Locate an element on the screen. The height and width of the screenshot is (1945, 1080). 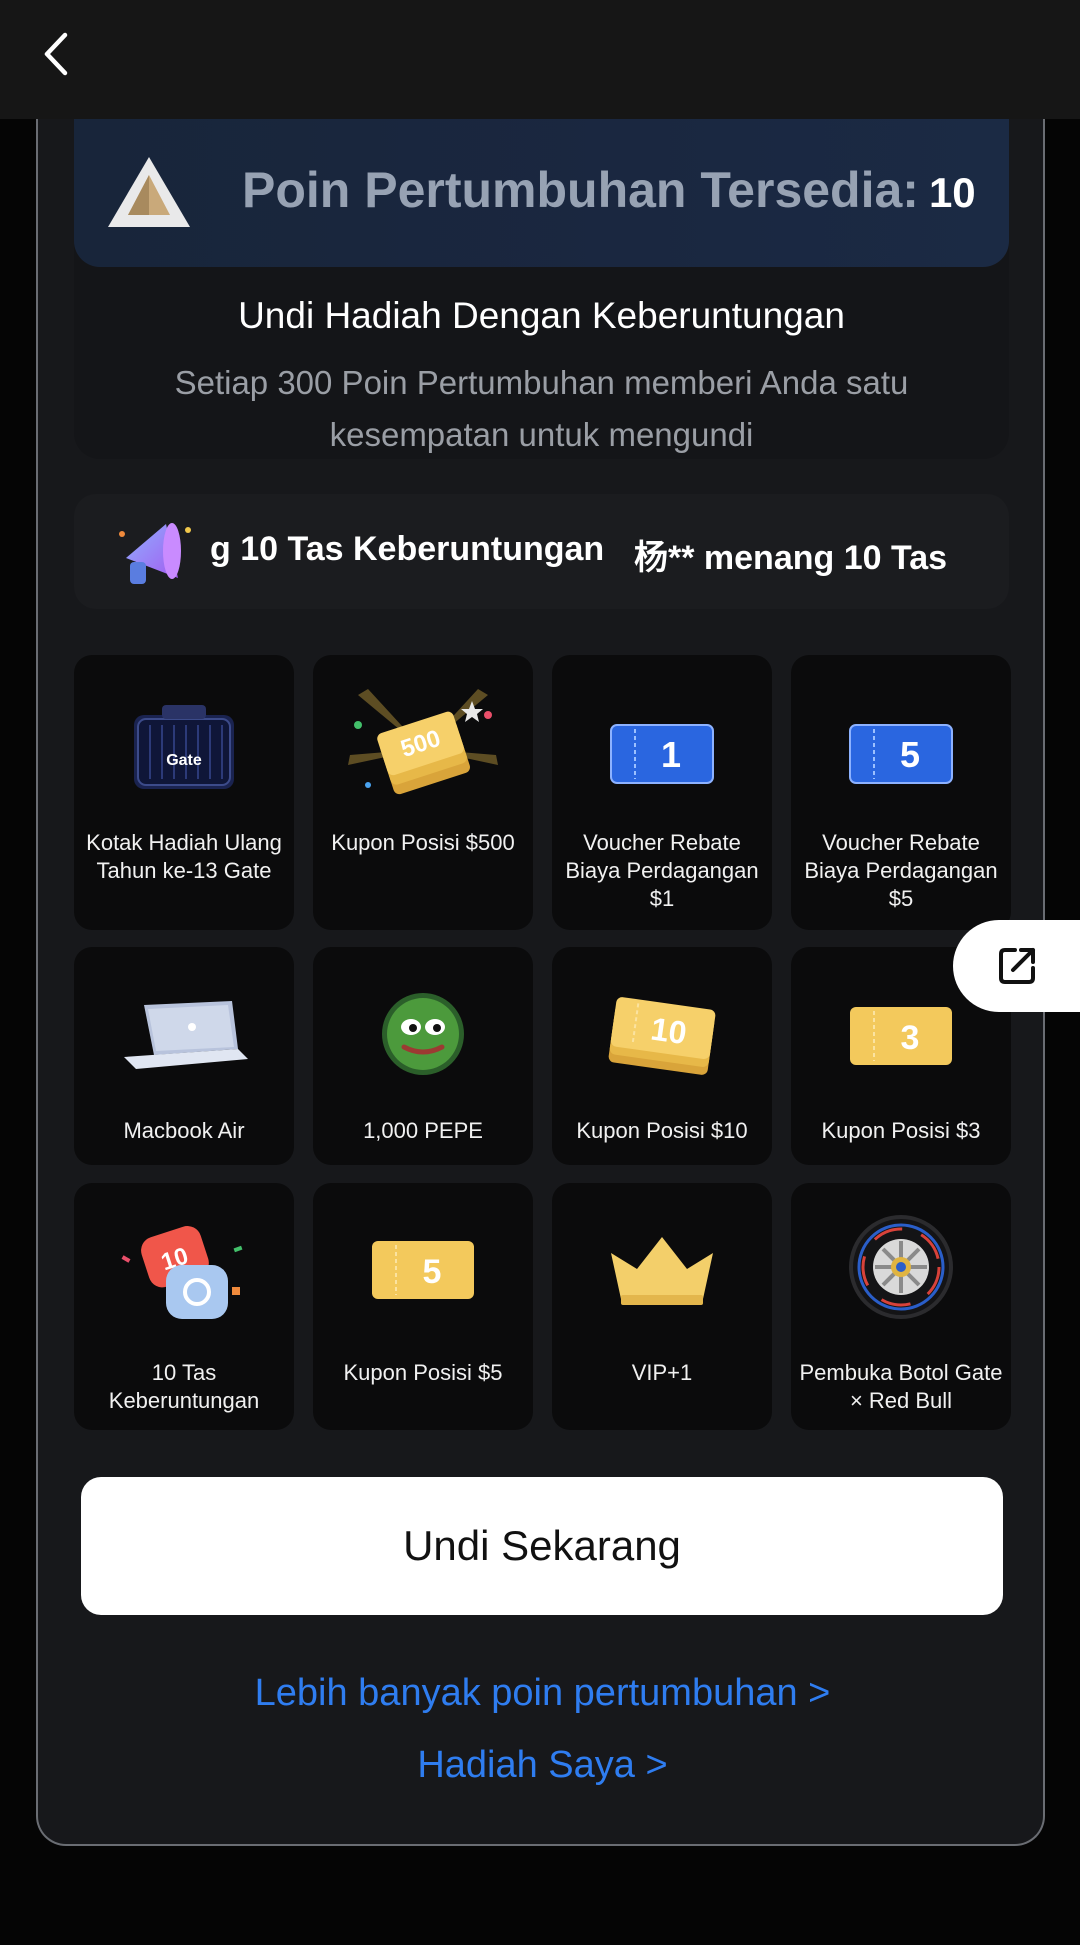
prize-tile-macbook: Macbook Air is located at coordinates (184, 1056).